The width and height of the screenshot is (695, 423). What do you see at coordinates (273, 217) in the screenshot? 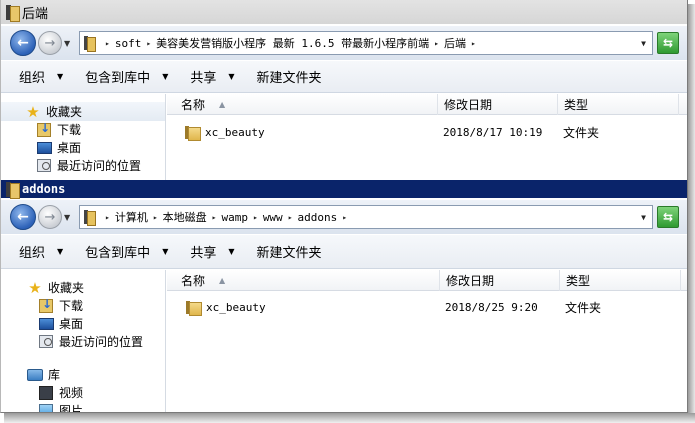
I see `breadcrumb-item: www` at bounding box center [273, 217].